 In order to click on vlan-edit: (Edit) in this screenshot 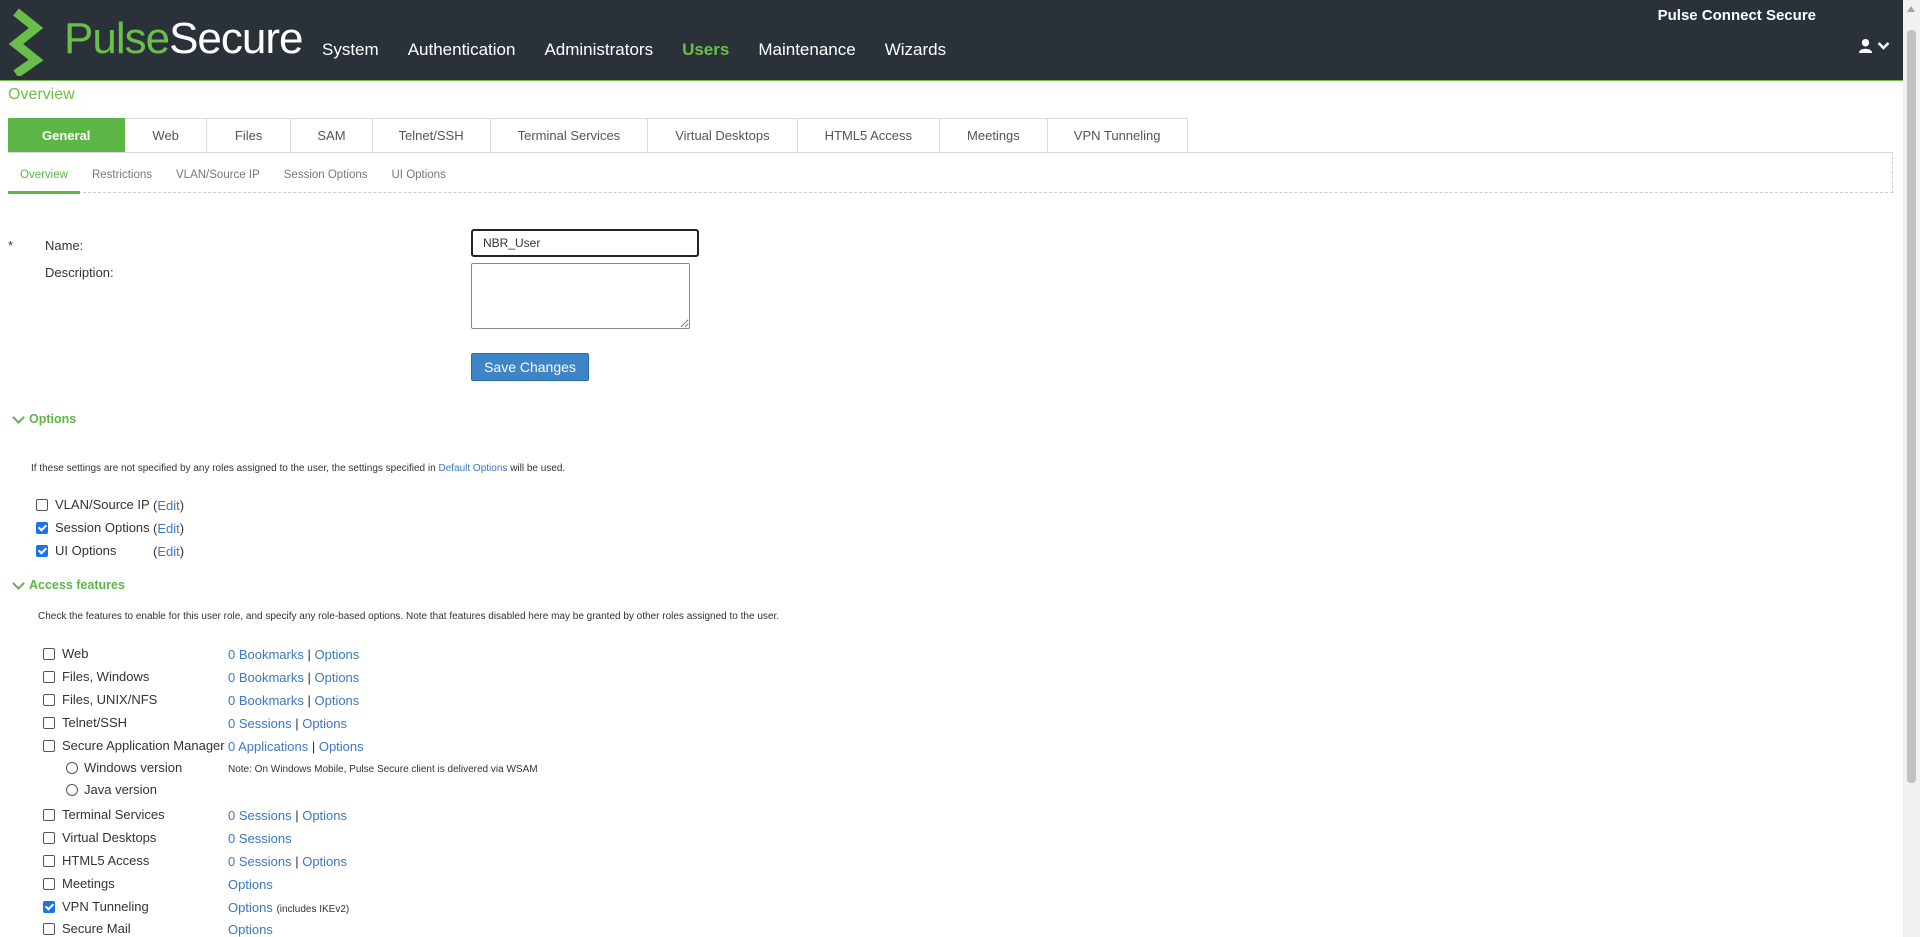, I will do `click(169, 505)`.